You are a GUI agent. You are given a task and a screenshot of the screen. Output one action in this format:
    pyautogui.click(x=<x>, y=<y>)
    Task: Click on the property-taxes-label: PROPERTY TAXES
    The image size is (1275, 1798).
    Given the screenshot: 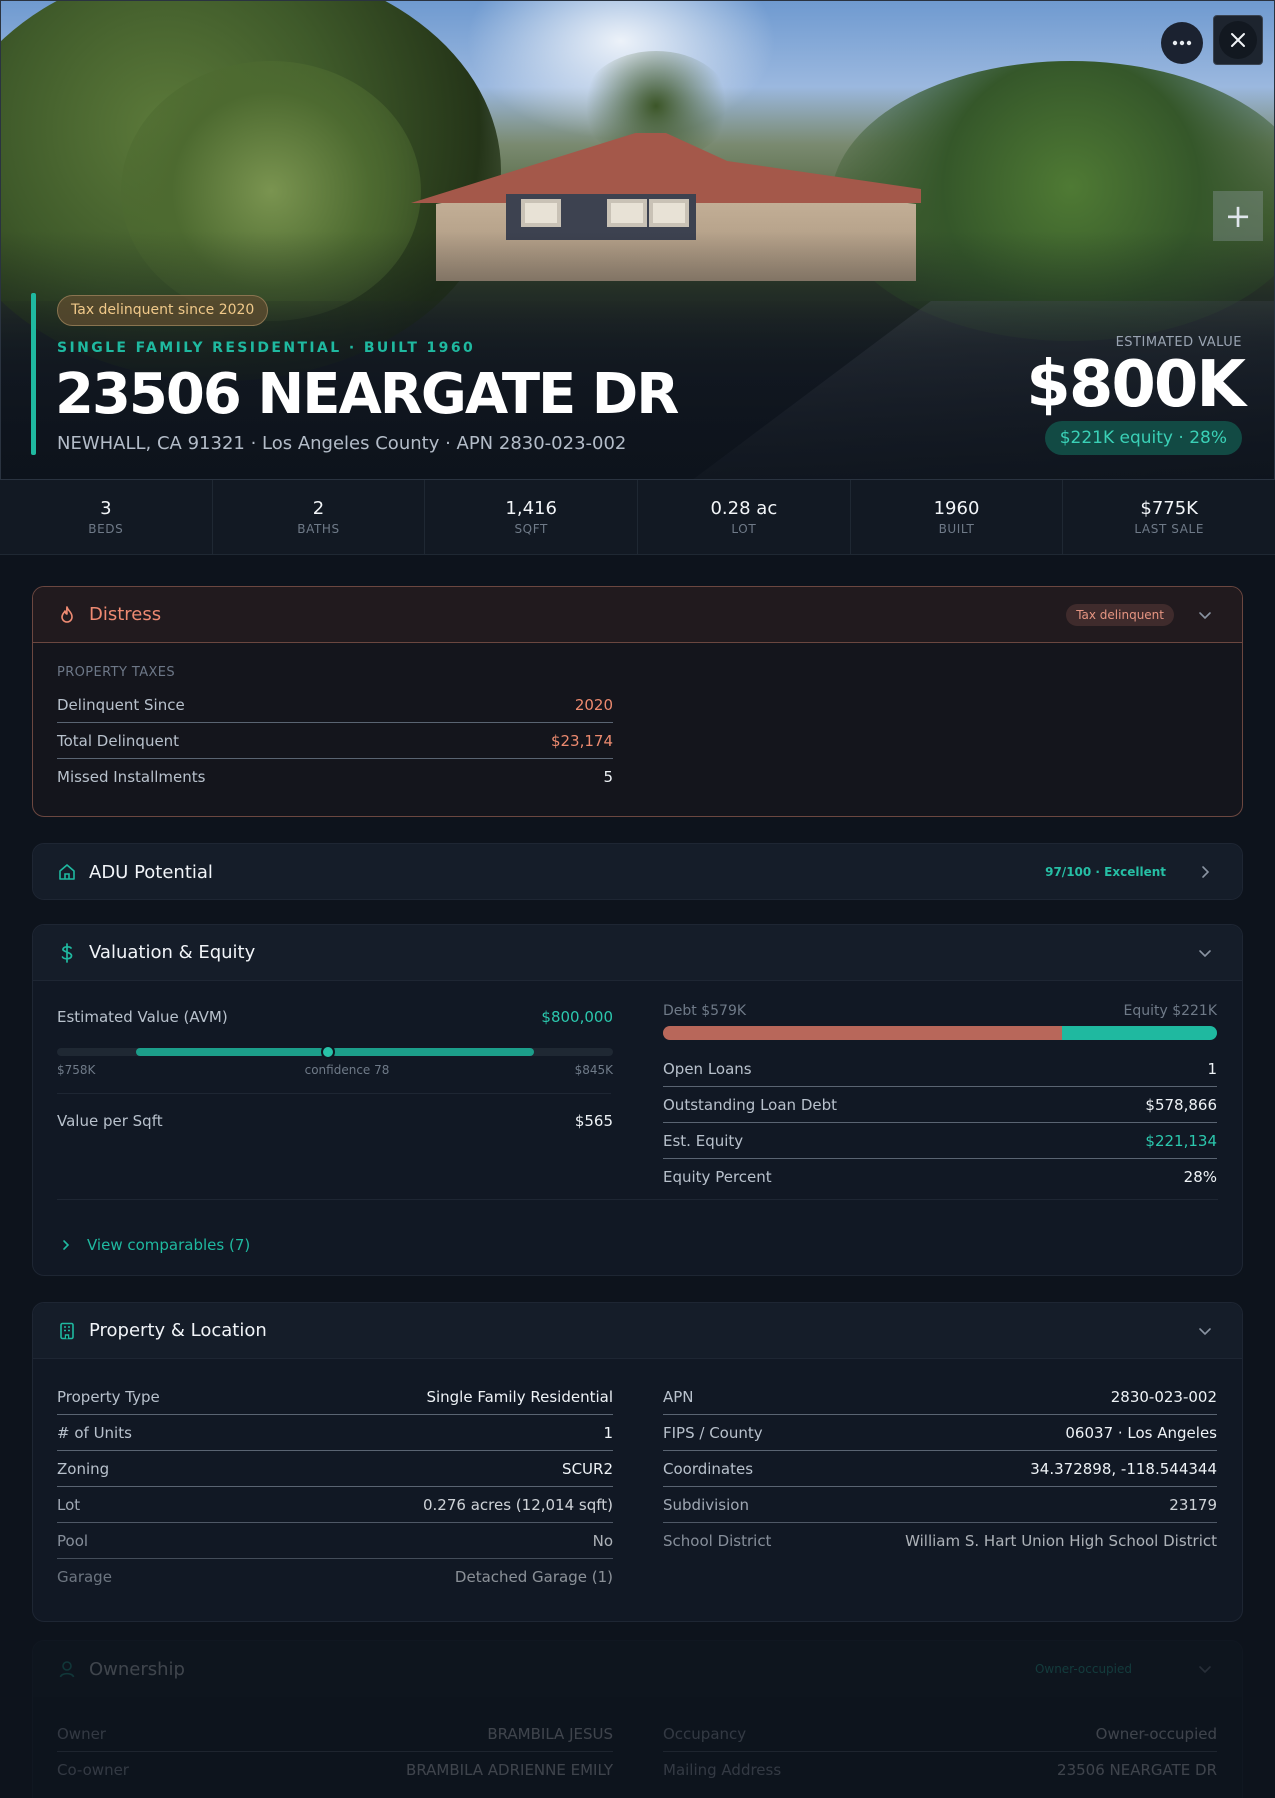 What is the action you would take?
    pyautogui.click(x=116, y=672)
    